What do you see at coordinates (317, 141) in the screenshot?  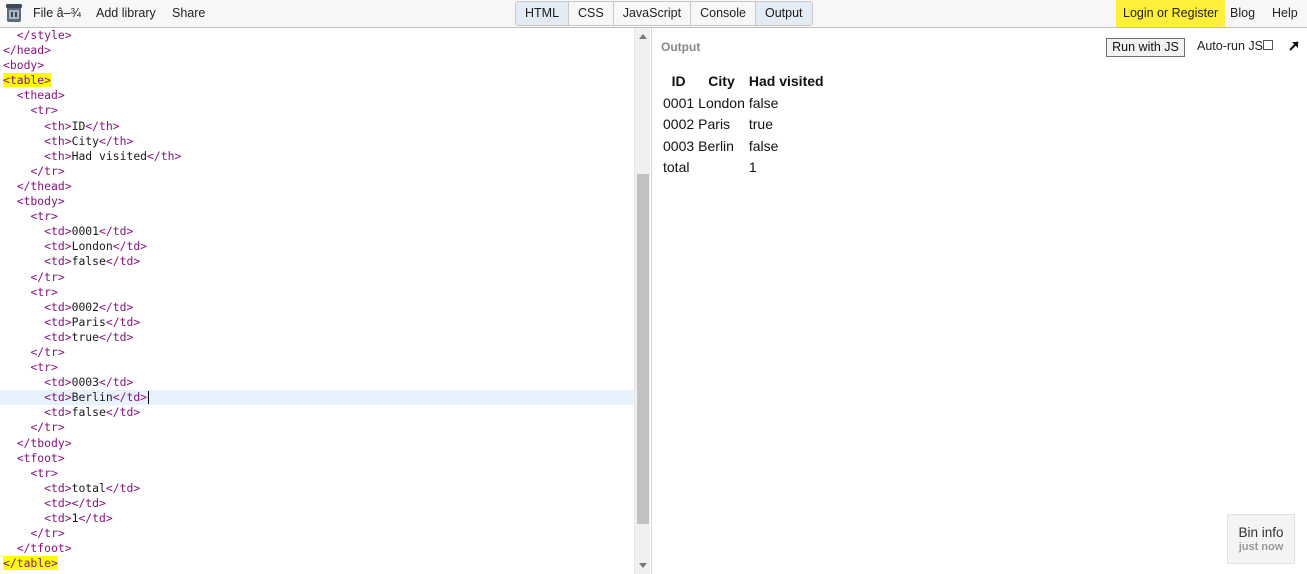 I see `code-line: <th>City</th>` at bounding box center [317, 141].